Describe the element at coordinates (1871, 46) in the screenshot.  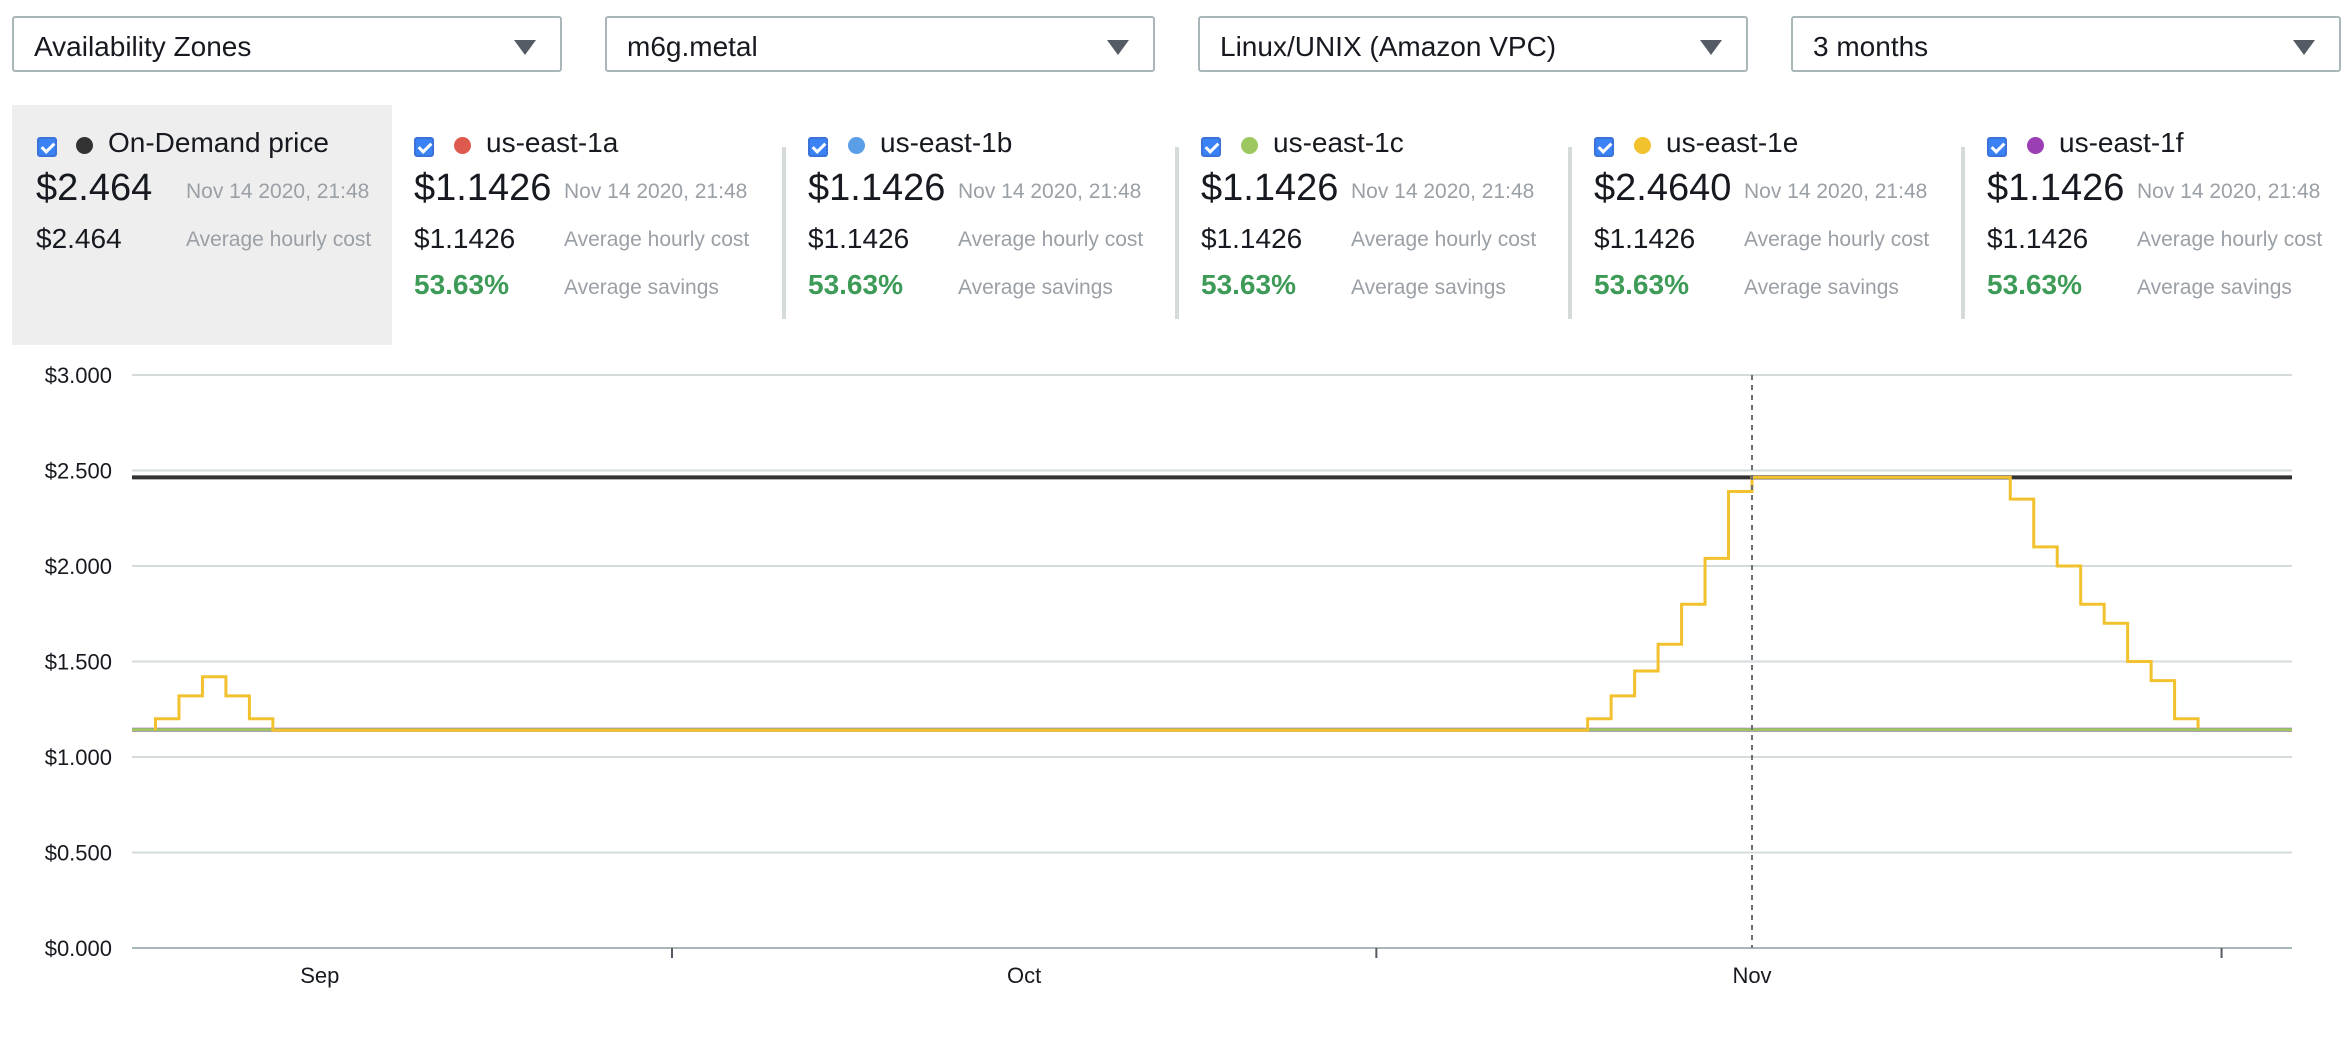
I see `date-range-value: 3 months` at that location.